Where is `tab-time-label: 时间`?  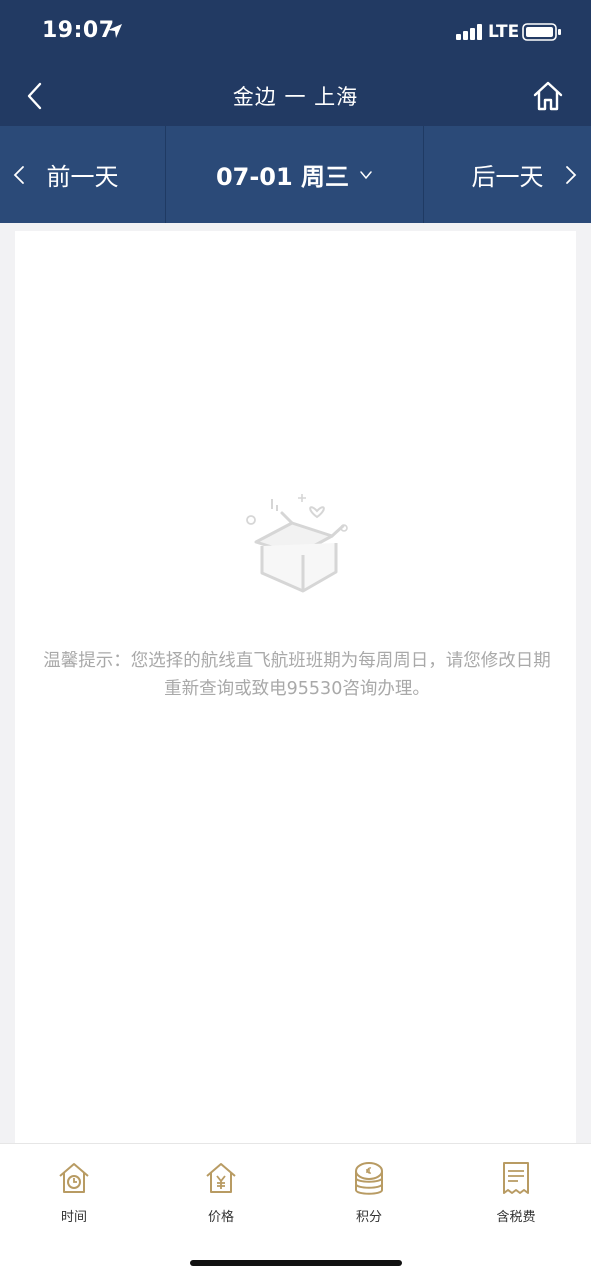
tab-time-label: 时间 is located at coordinates (73, 1217).